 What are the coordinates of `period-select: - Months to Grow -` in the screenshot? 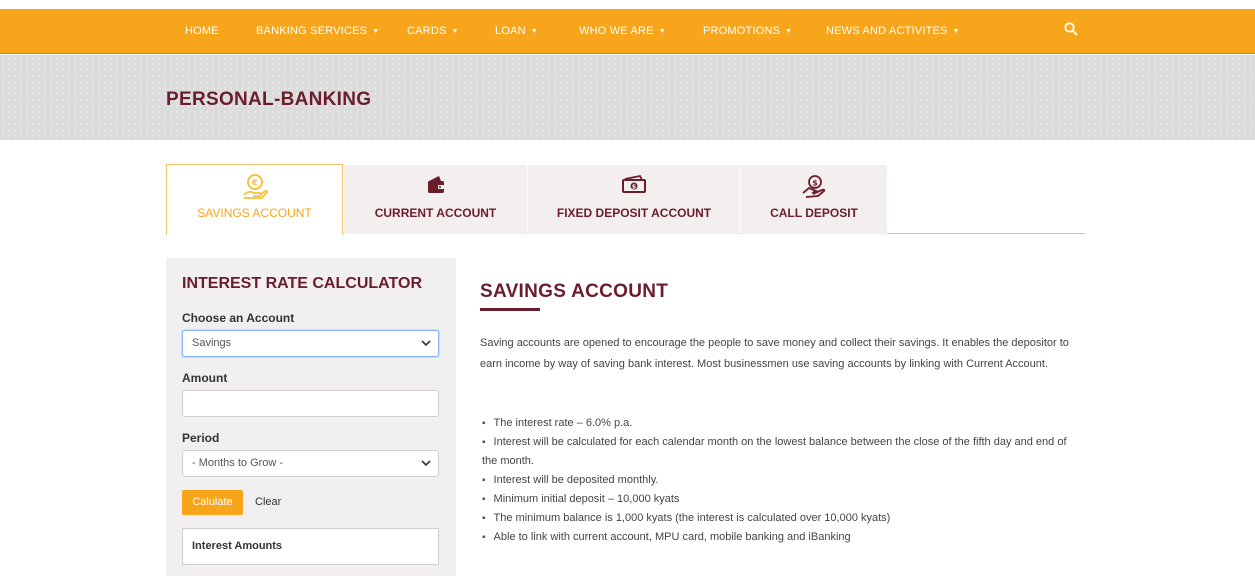 It's located at (310, 463).